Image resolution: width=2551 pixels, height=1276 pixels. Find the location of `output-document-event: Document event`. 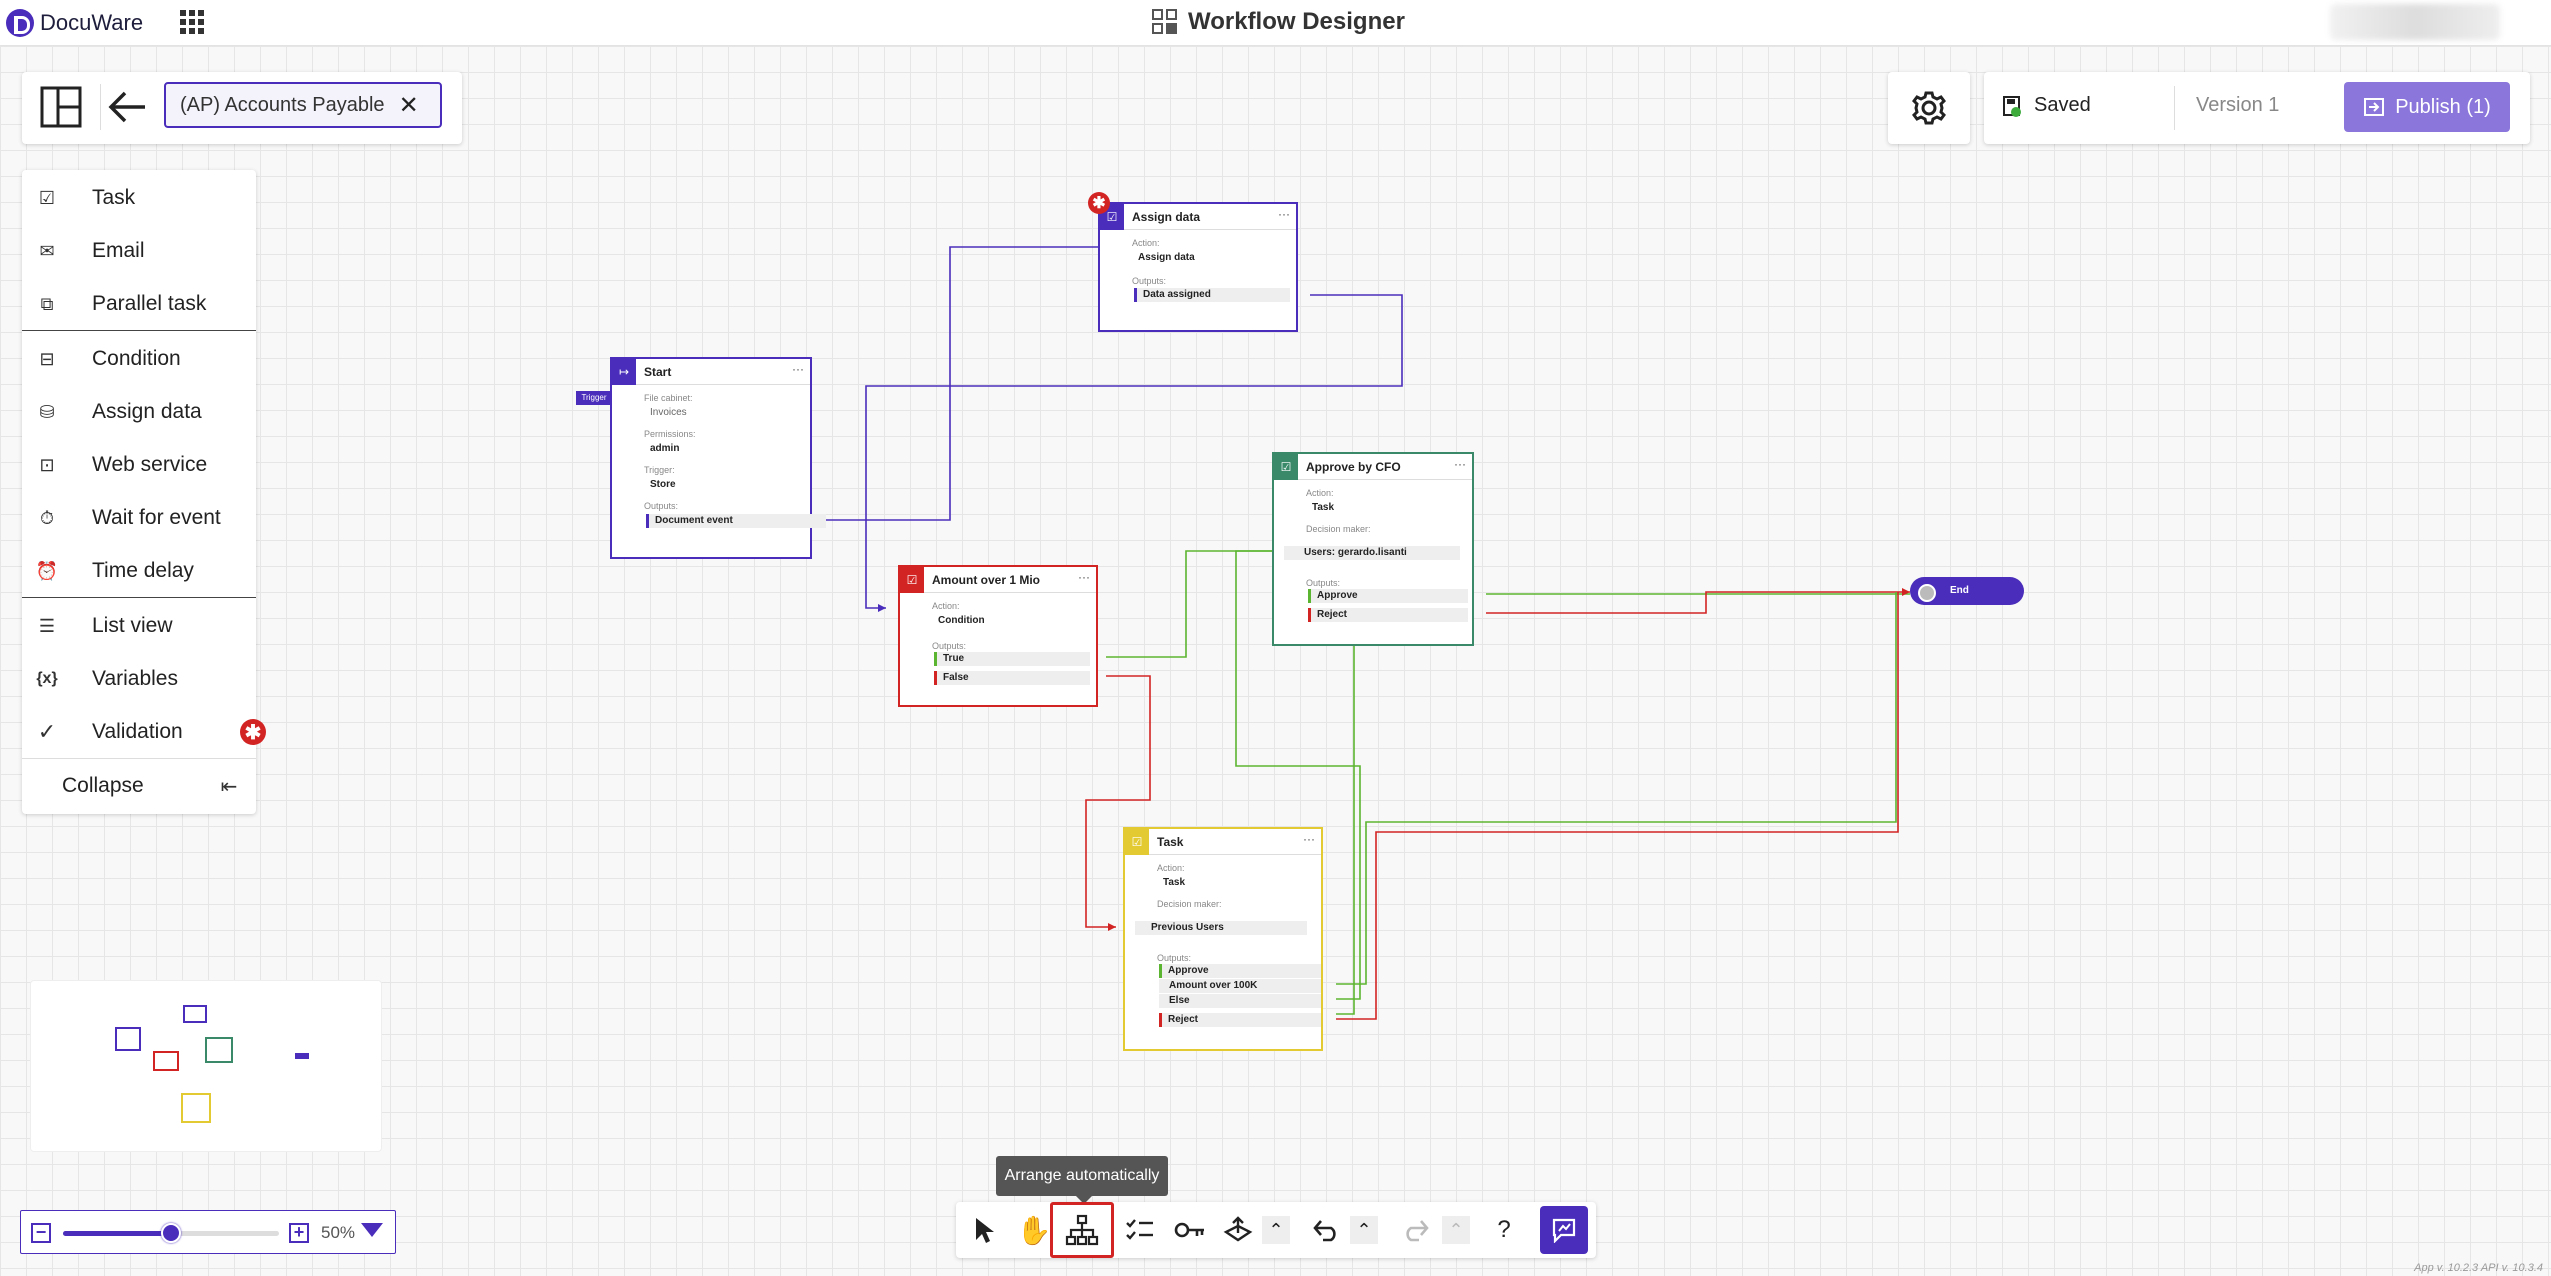

output-document-event: Document event is located at coordinates (736, 521).